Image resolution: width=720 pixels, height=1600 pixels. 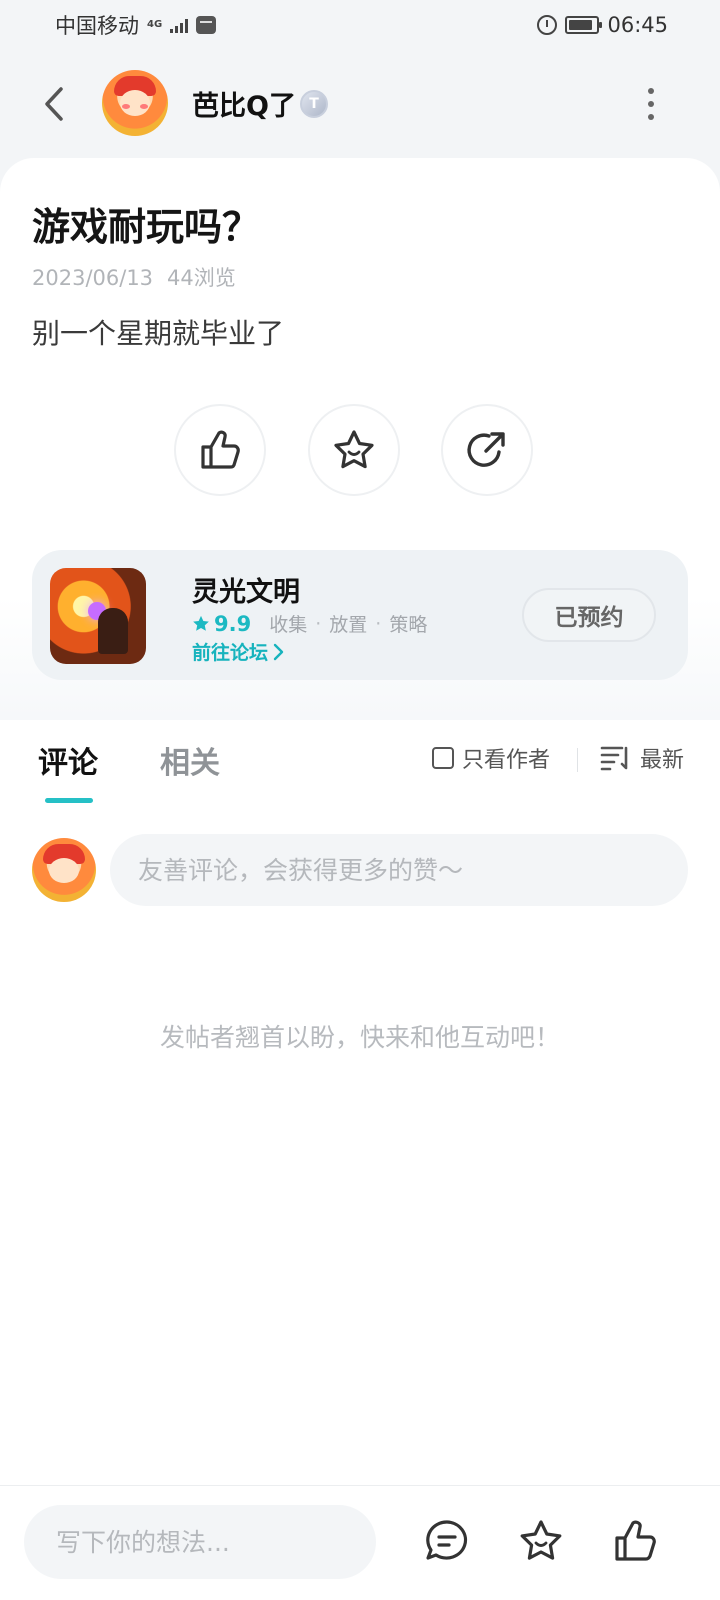 I want to click on game-name: 灵光文明, so click(x=246, y=589).